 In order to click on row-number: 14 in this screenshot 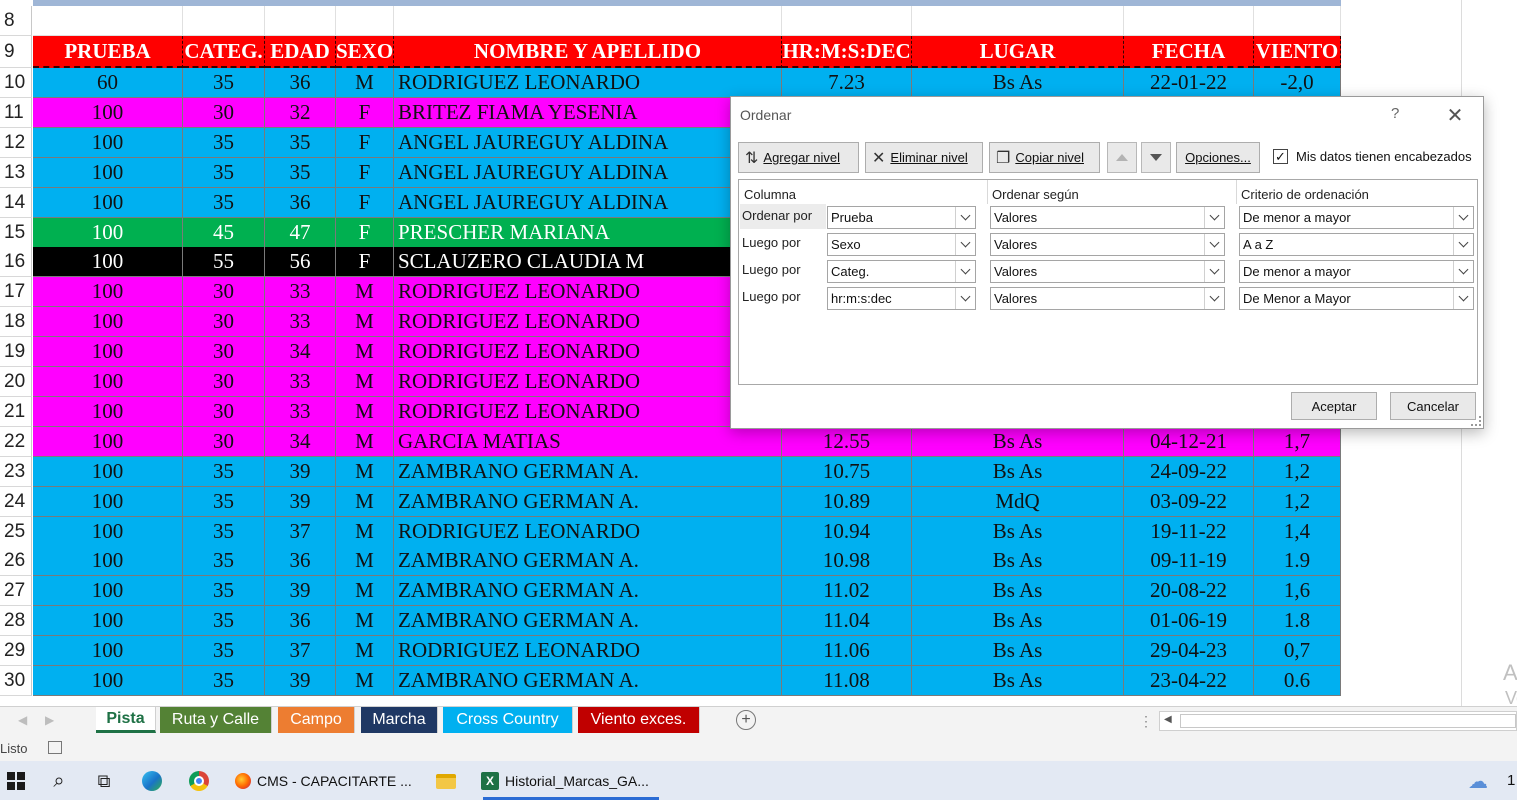, I will do `click(16, 202)`.